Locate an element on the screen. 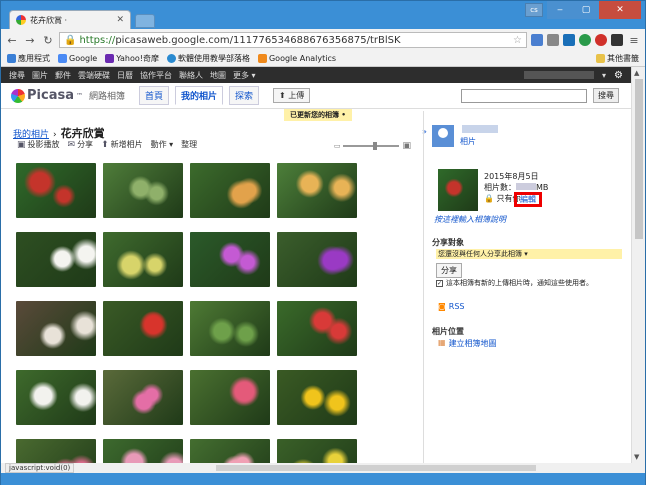 The width and height of the screenshot is (646, 485). gbar-item: 圖片 is located at coordinates (40, 75).